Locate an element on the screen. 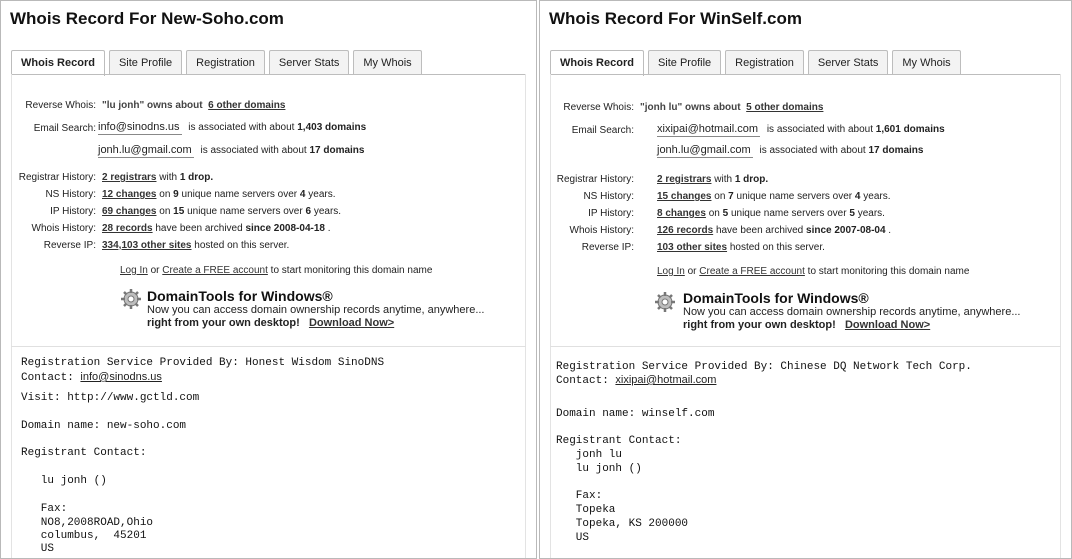 This screenshot has height=559, width=1072. other-sites-link: 103 other sites is located at coordinates (692, 247).